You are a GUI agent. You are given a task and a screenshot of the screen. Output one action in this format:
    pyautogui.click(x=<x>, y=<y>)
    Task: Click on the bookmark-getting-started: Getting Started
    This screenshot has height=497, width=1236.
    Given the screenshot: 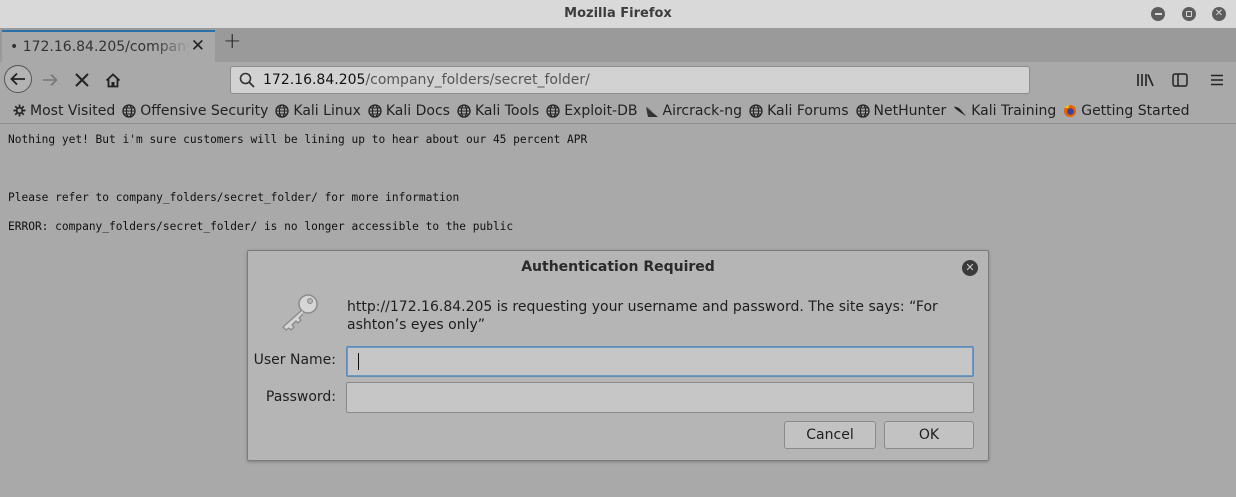 What is the action you would take?
    pyautogui.click(x=1126, y=111)
    